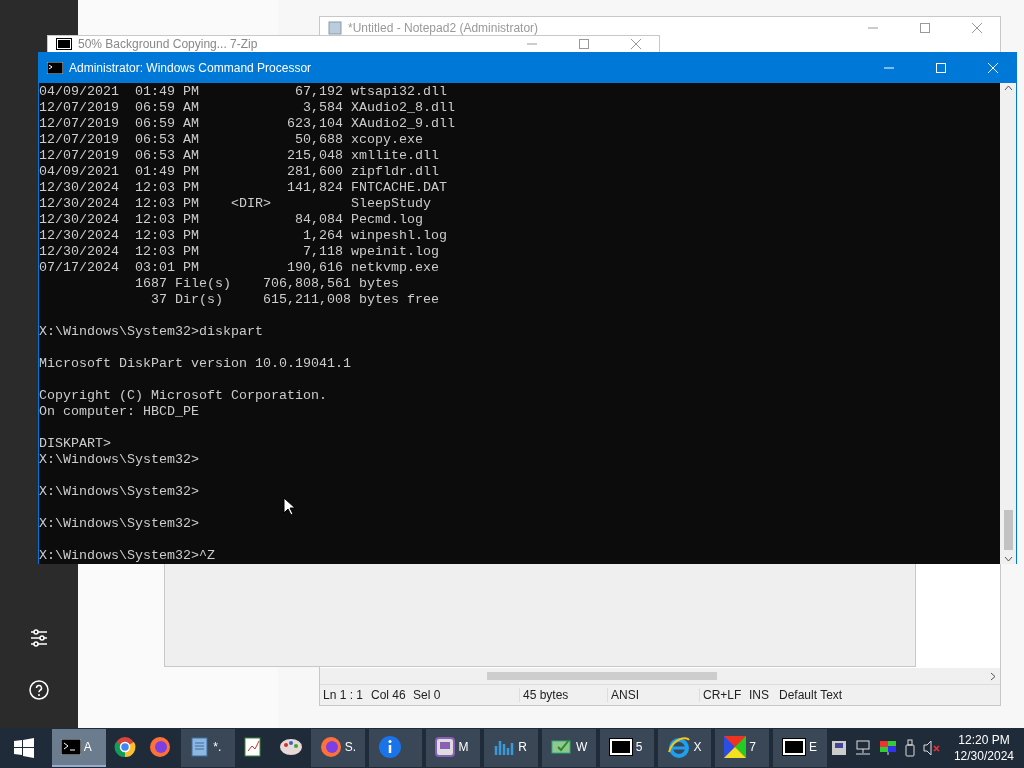 Image resolution: width=1024 pixels, height=768 pixels. I want to click on console-line: 04/09/2021 01:49 PM 281,600 zipfldr.dll, so click(239, 172).